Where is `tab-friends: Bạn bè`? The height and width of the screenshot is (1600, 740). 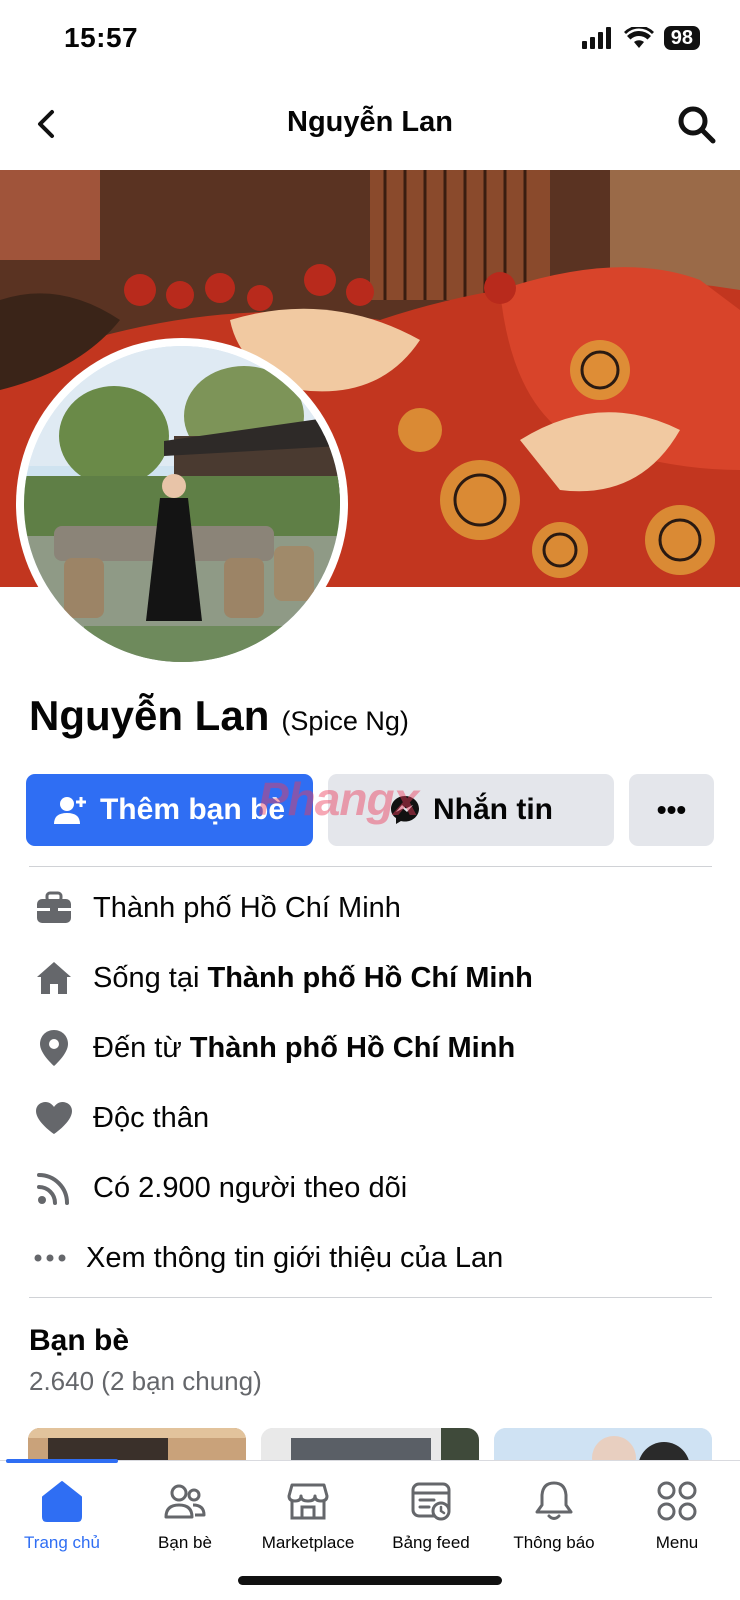
tab-friends: Bạn bè is located at coordinates (185, 1516).